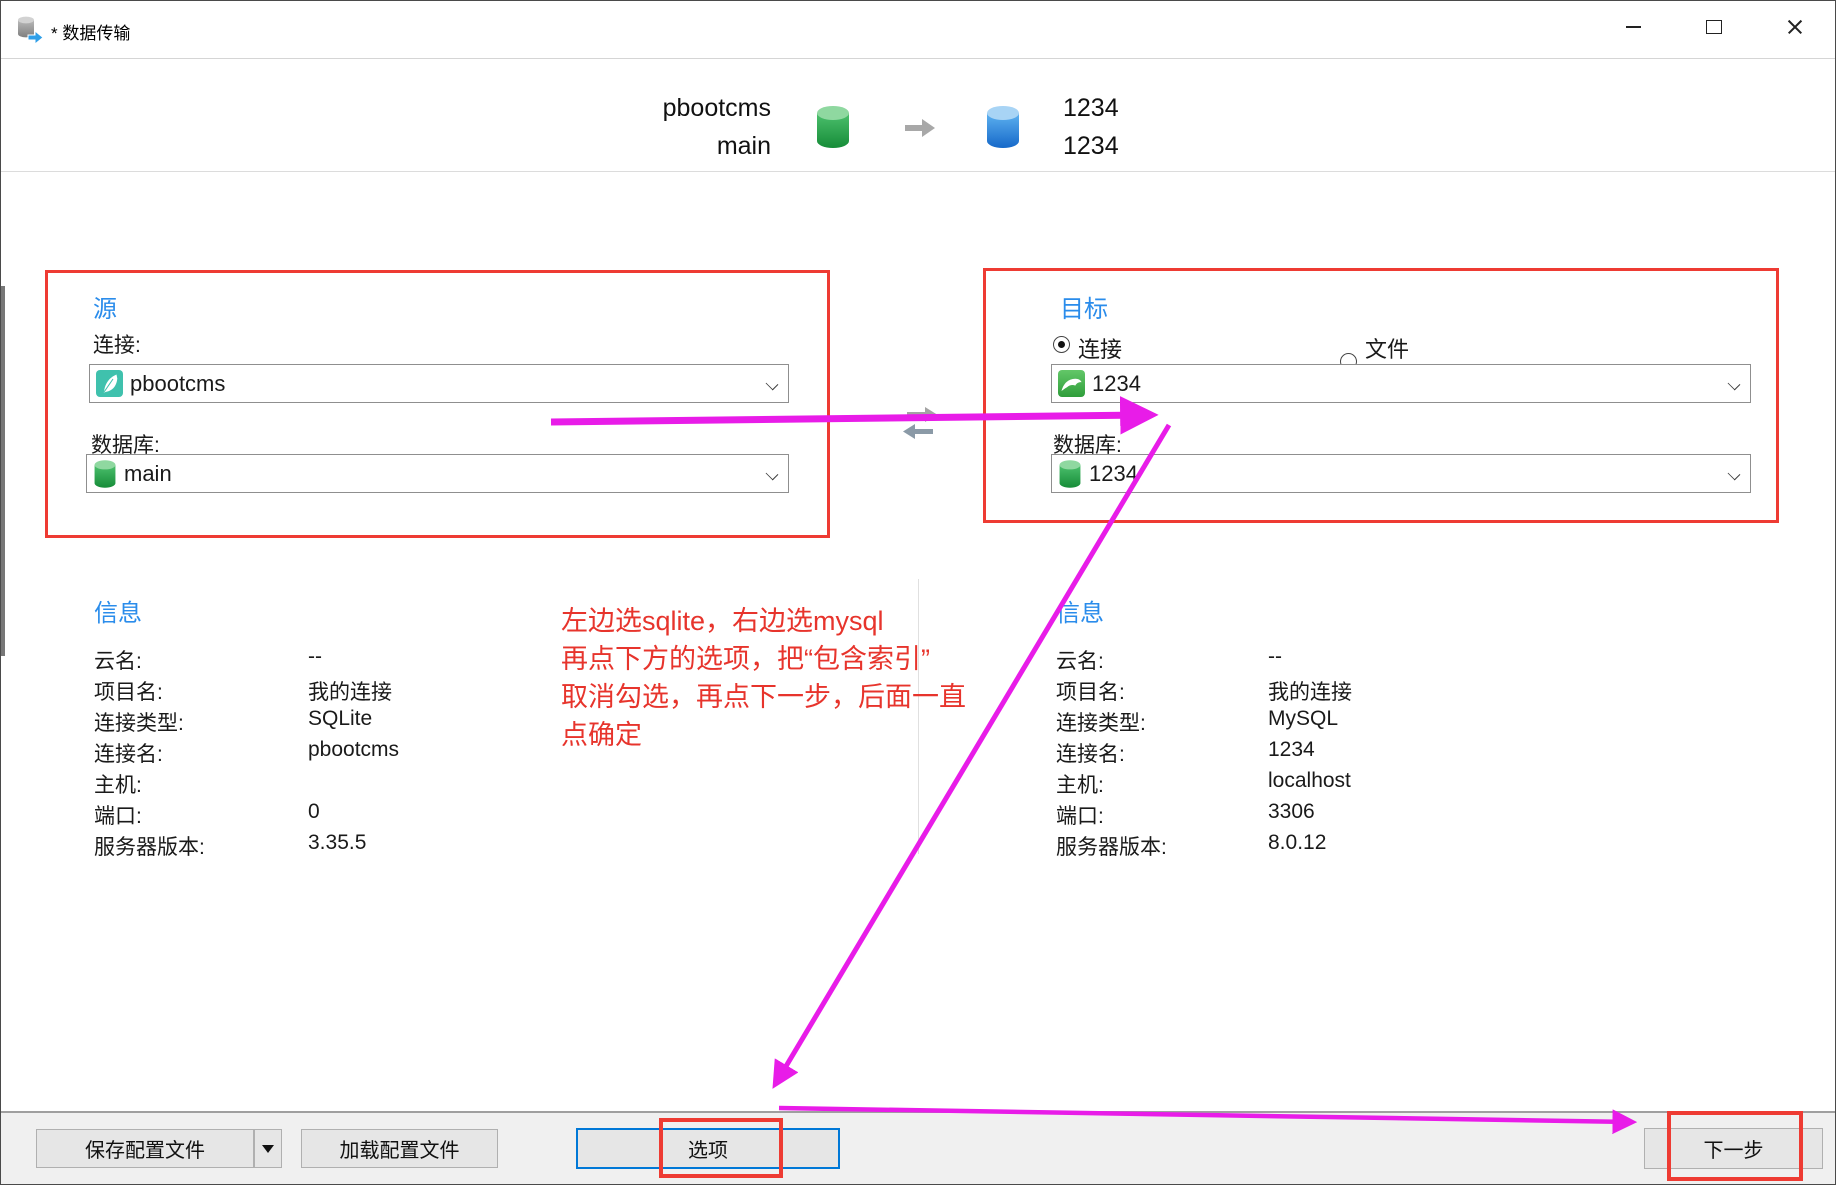  What do you see at coordinates (1204, 846) in the screenshot?
I see `info-row: 服务器版本: 8.0.12` at bounding box center [1204, 846].